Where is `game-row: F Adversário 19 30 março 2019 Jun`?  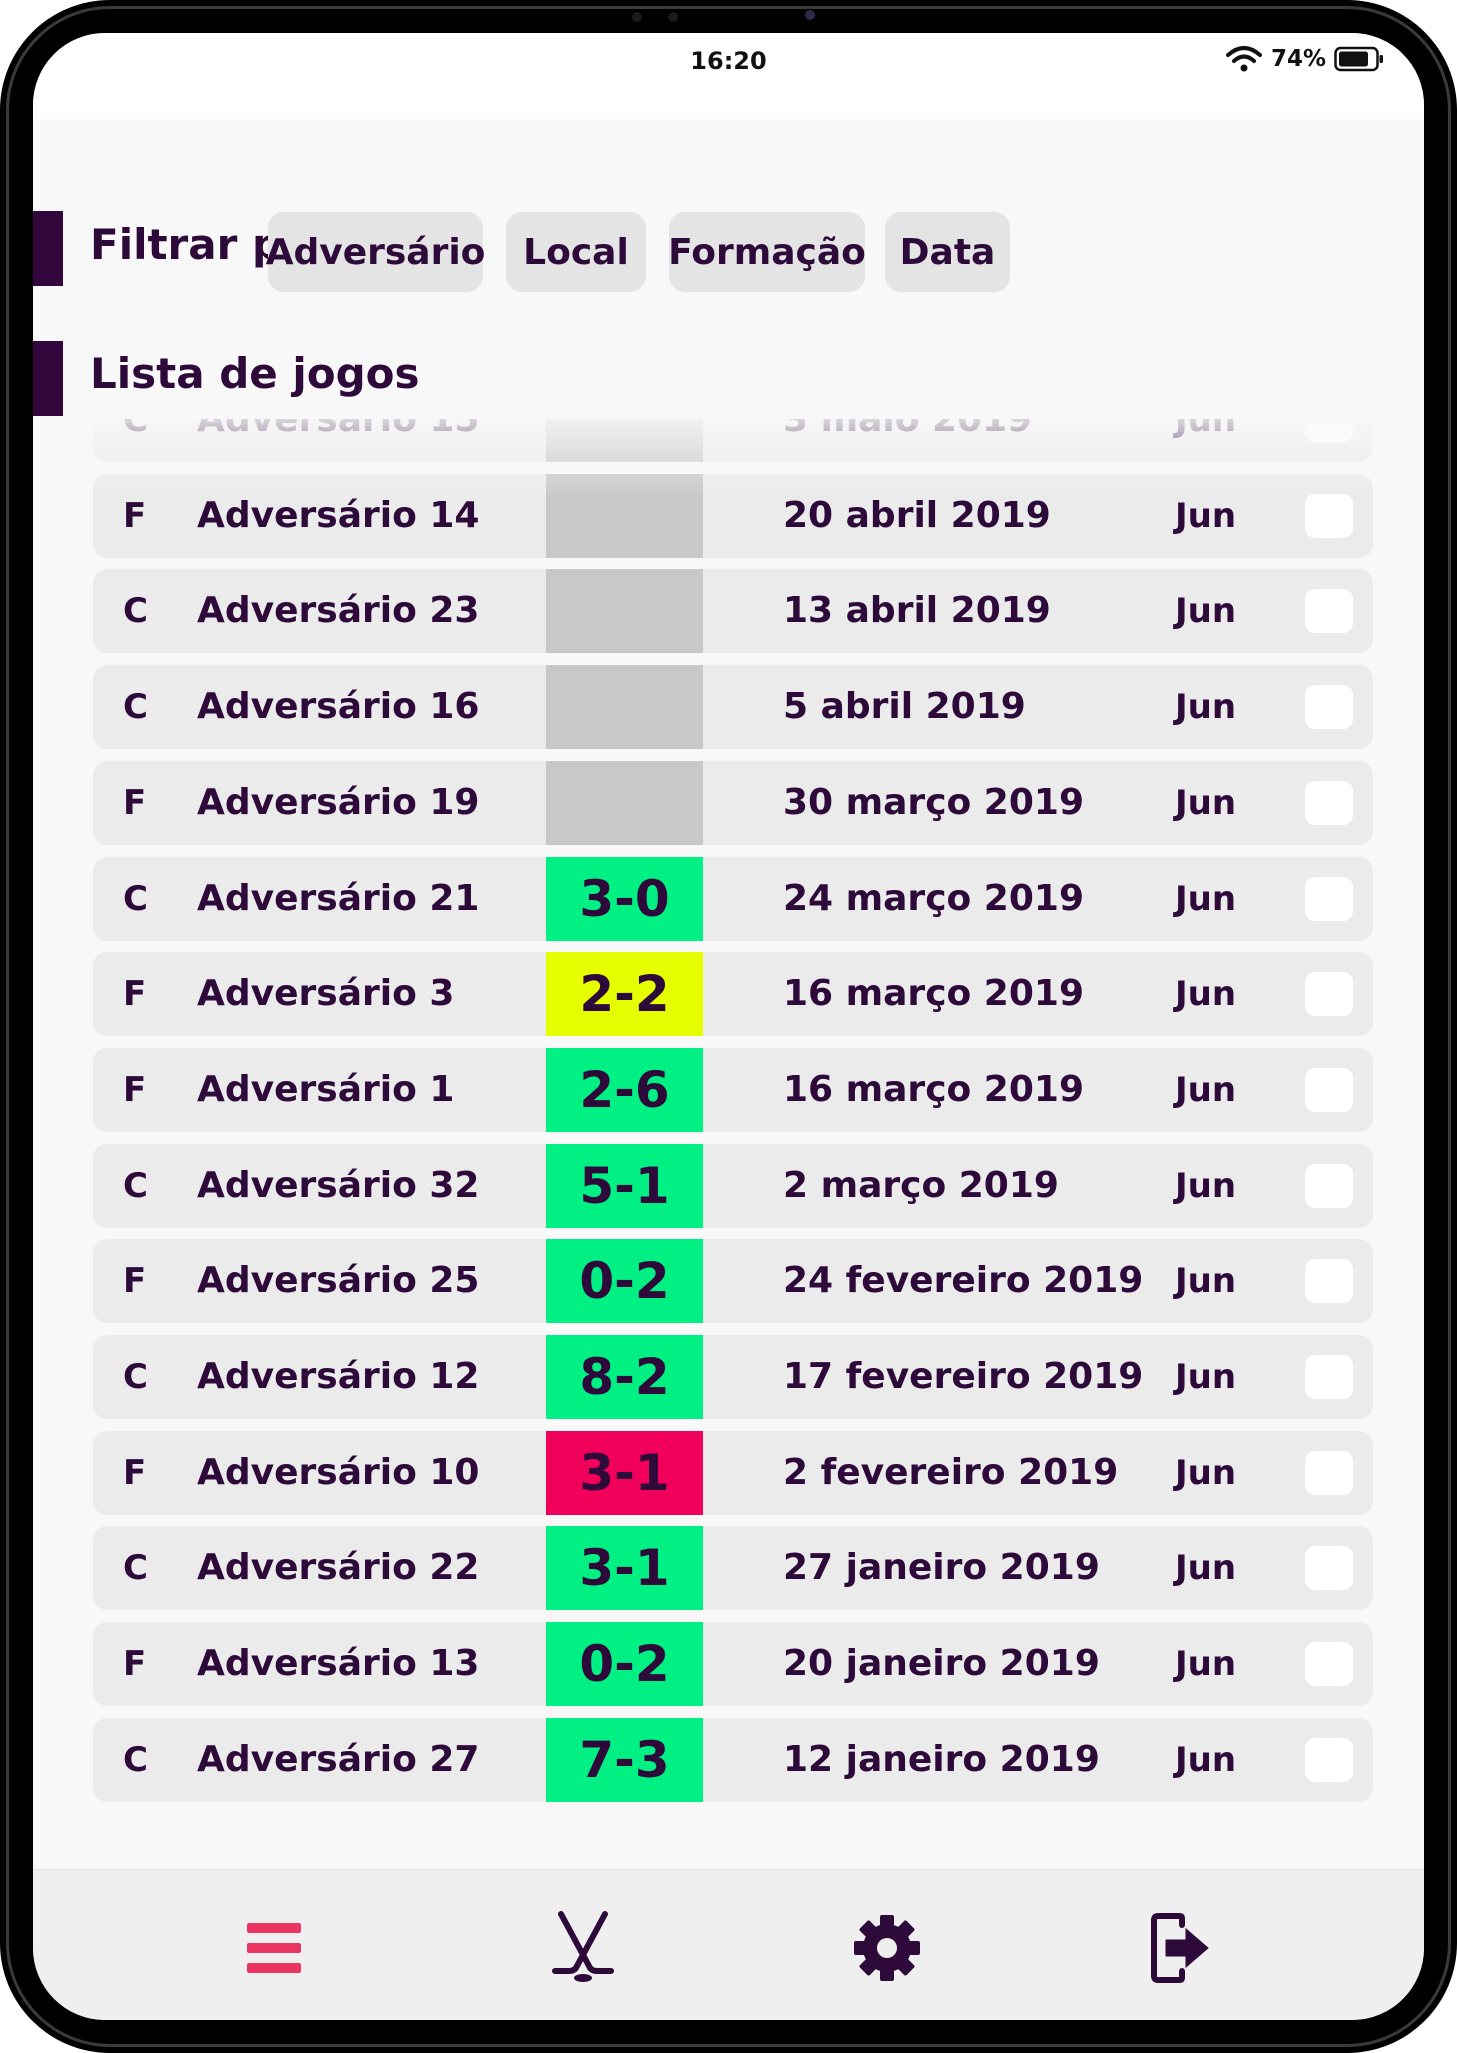 game-row: F Adversário 19 30 março 2019 Jun is located at coordinates (733, 803).